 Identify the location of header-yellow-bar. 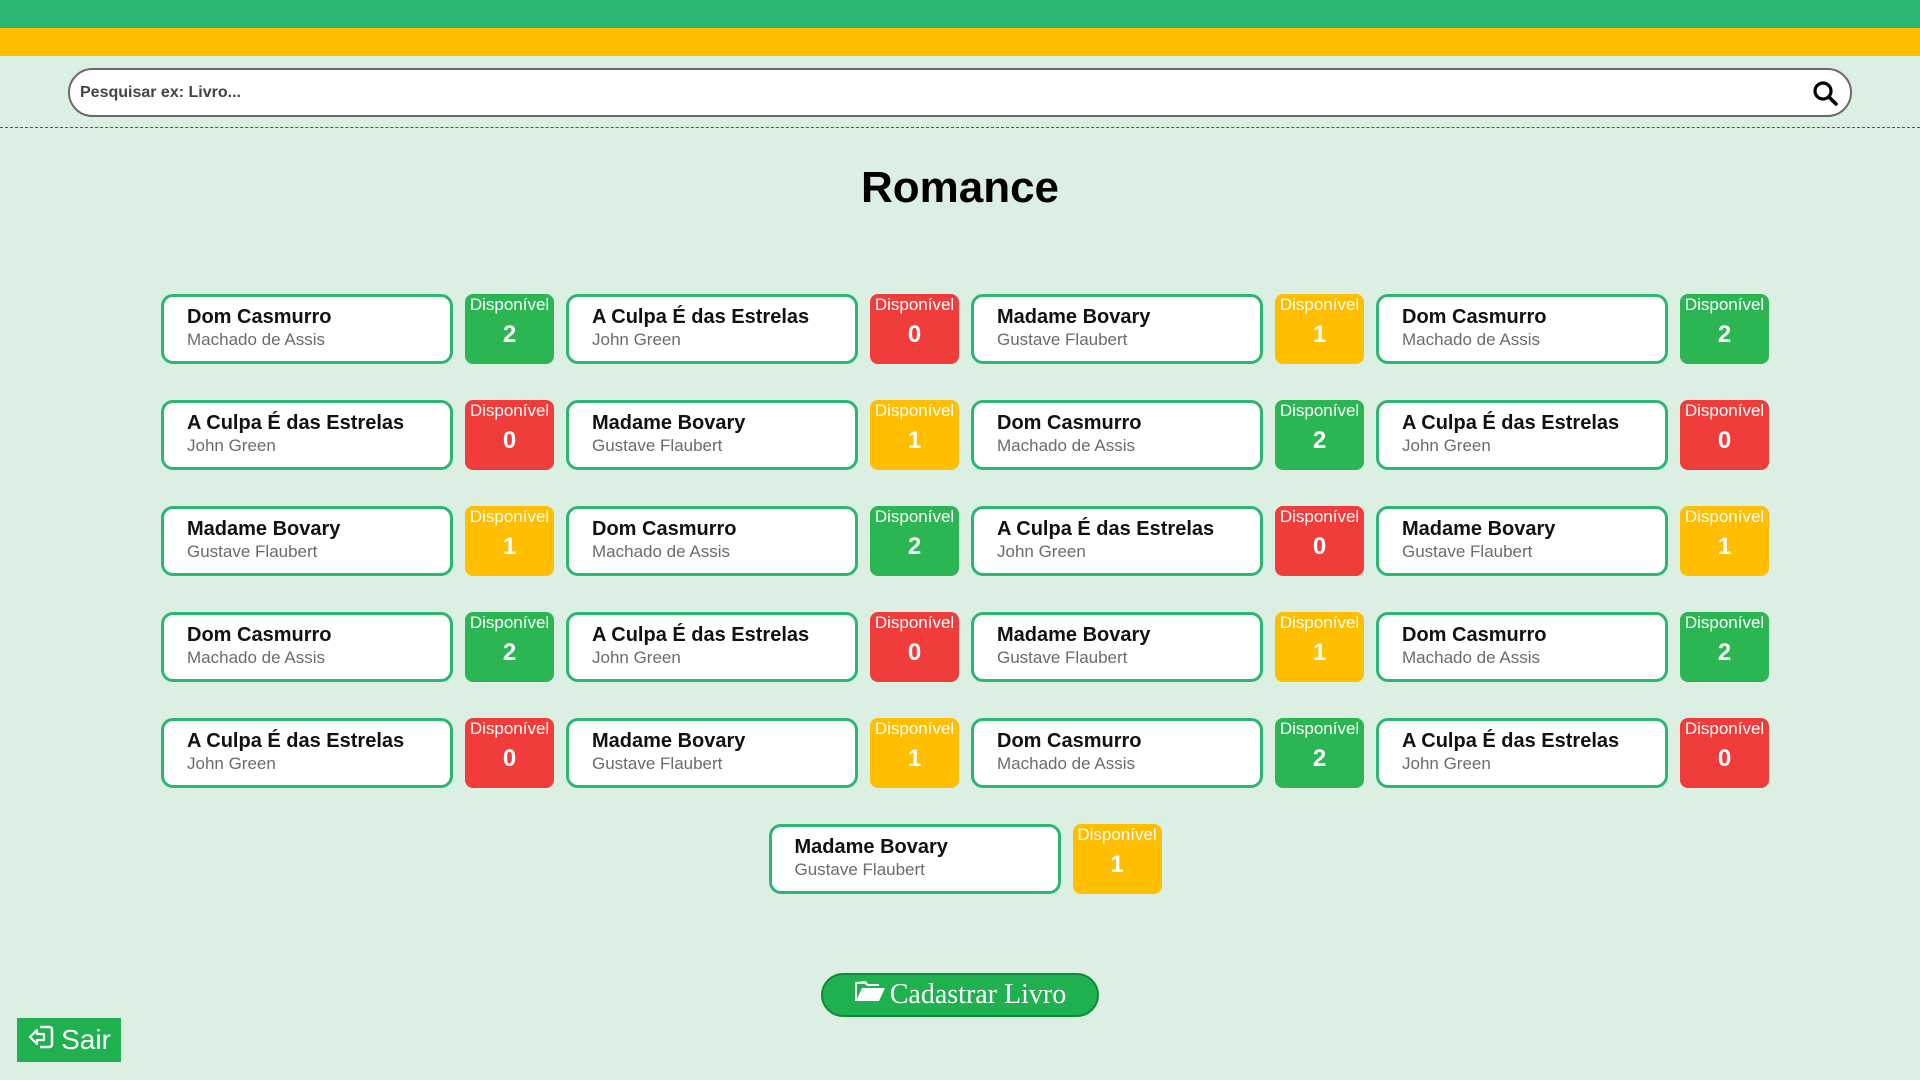
(960, 42).